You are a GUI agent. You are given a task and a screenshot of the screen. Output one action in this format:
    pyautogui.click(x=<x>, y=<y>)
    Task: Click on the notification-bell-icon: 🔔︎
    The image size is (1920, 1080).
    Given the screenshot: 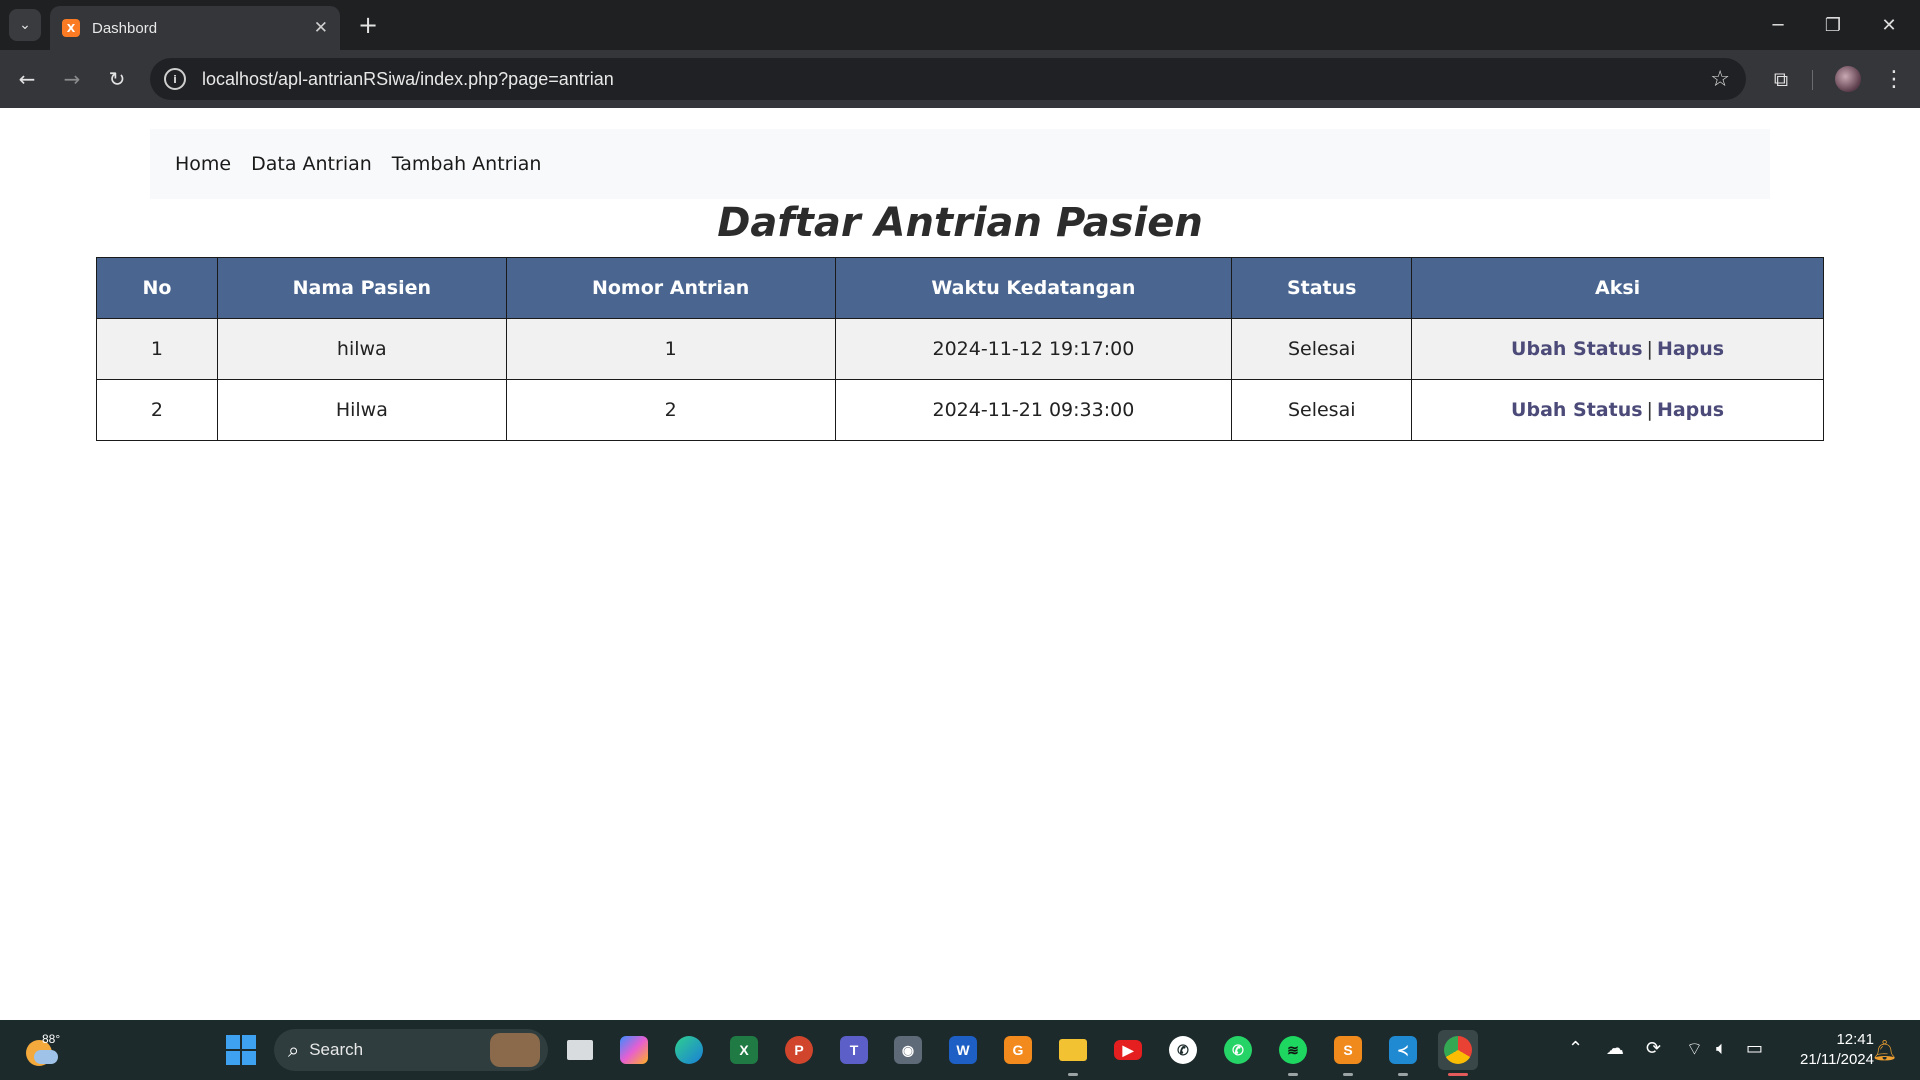 What is the action you would take?
    pyautogui.click(x=1884, y=1050)
    